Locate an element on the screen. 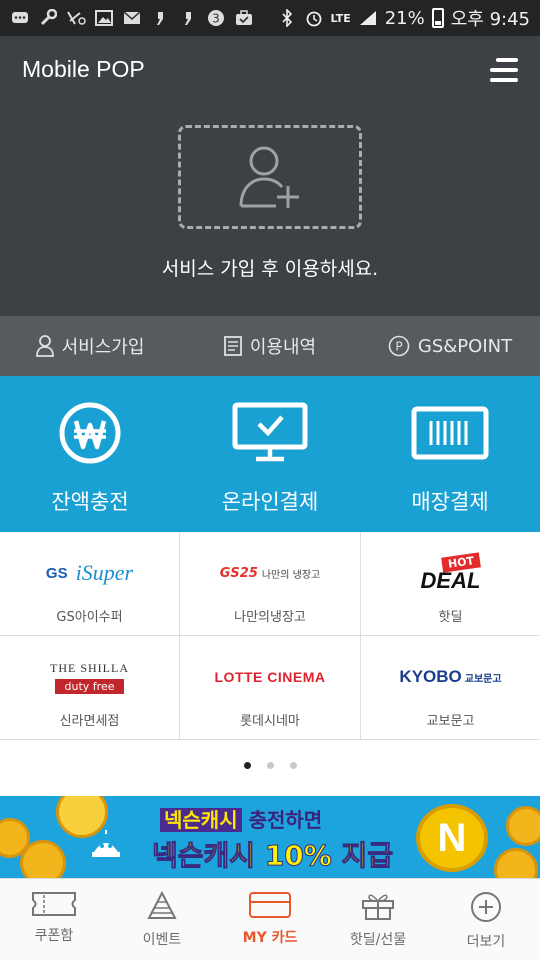 Image resolution: width=540 pixels, height=960 pixels. notification-icons: 3 is located at coordinates (132, 18).